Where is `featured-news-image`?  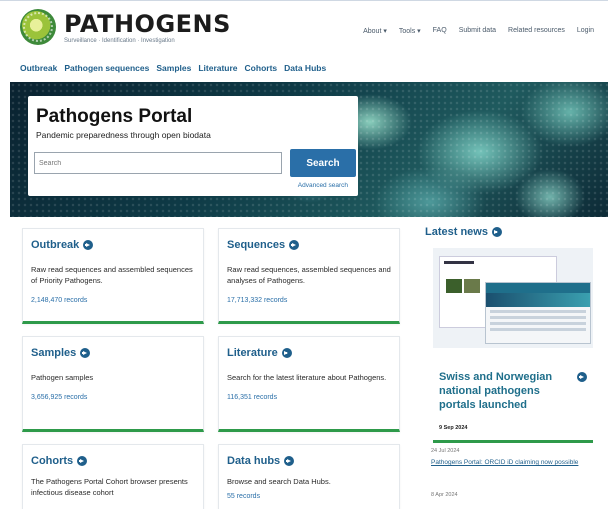
featured-news-image is located at coordinates (513, 298).